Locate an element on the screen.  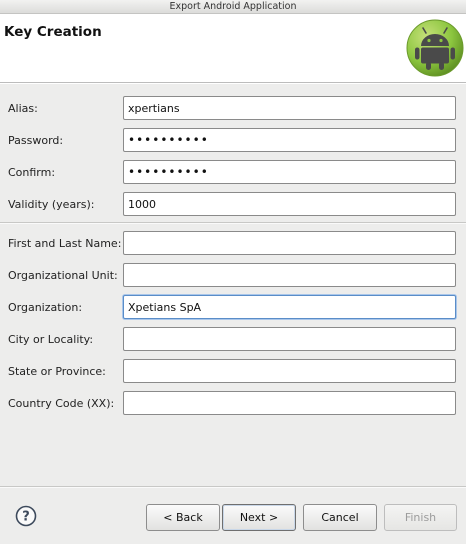
header-divider is located at coordinates (233, 83).